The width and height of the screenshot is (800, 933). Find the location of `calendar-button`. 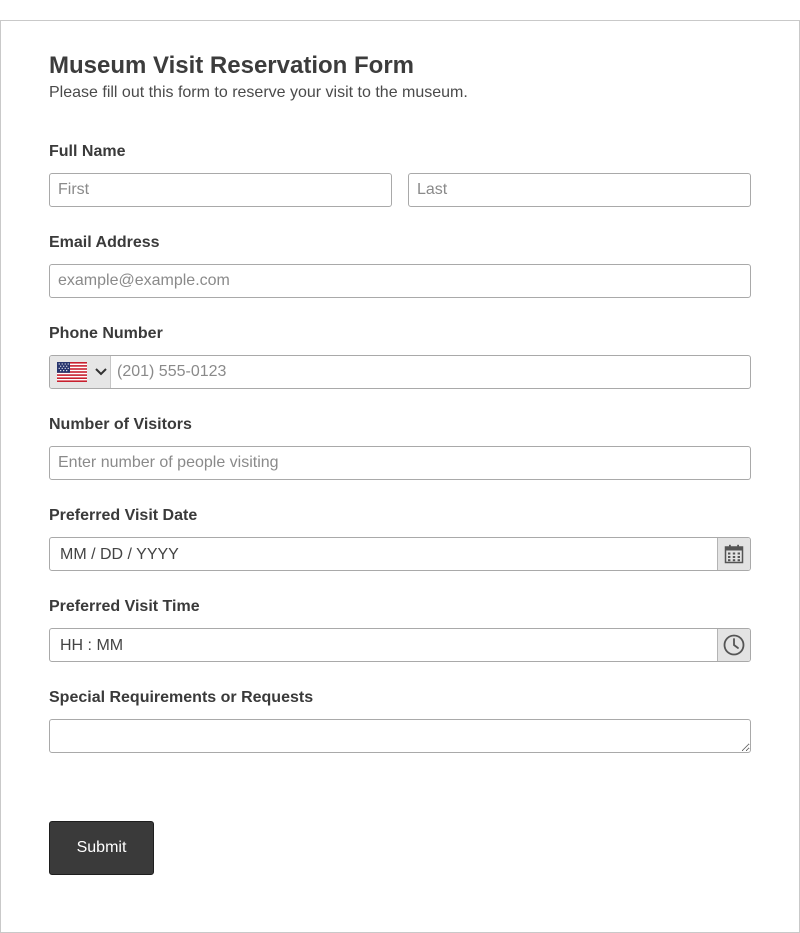

calendar-button is located at coordinates (733, 554).